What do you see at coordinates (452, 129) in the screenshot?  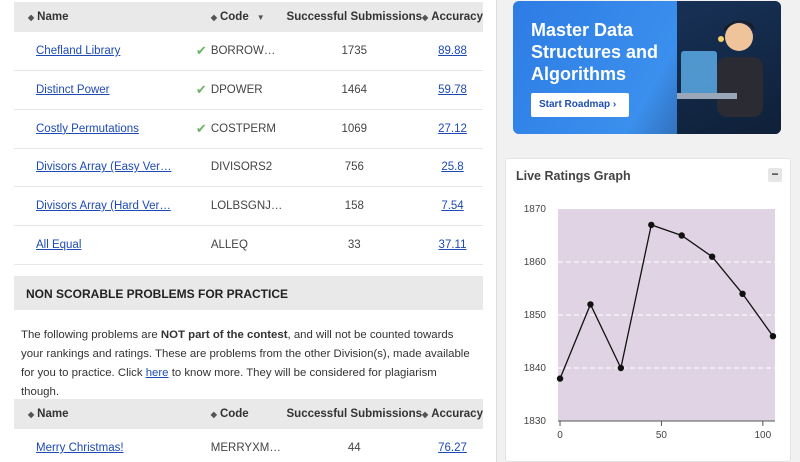 I see `accuracy-link: 27.12` at bounding box center [452, 129].